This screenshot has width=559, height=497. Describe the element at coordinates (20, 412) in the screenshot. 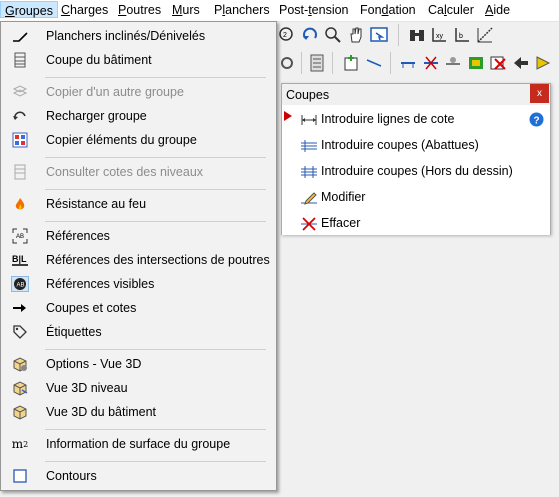

I see `3d-building-icon` at that location.